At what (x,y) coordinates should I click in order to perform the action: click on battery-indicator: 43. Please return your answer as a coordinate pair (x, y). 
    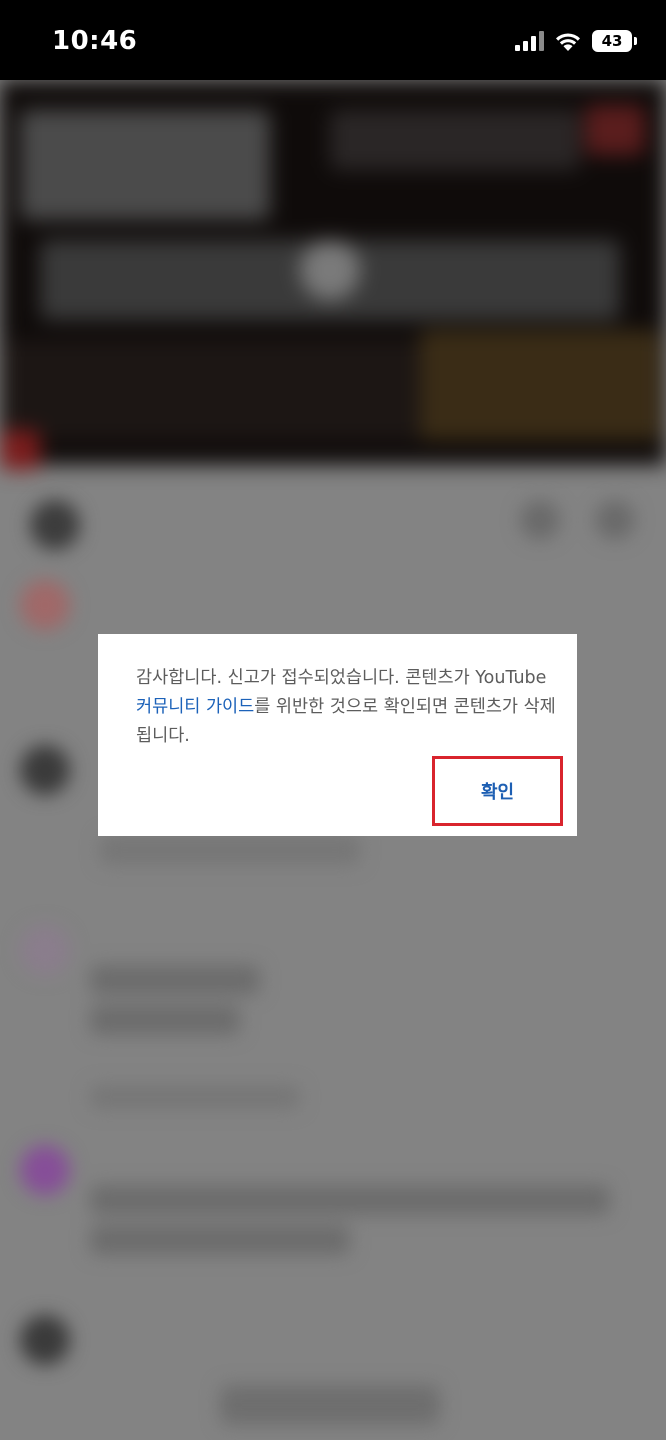
    Looking at the image, I should click on (614, 41).